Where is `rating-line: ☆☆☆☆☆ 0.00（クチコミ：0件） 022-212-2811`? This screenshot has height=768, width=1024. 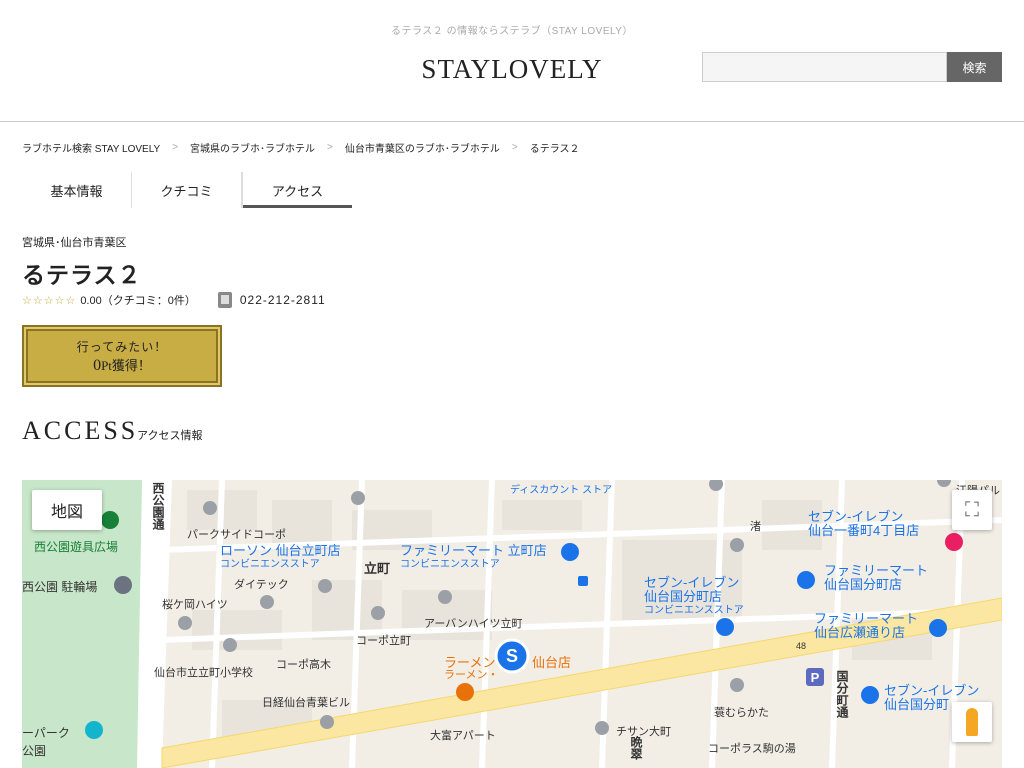 rating-line: ☆☆☆☆☆ 0.00（クチコミ：0件） 022-212-2811 is located at coordinates (174, 300).